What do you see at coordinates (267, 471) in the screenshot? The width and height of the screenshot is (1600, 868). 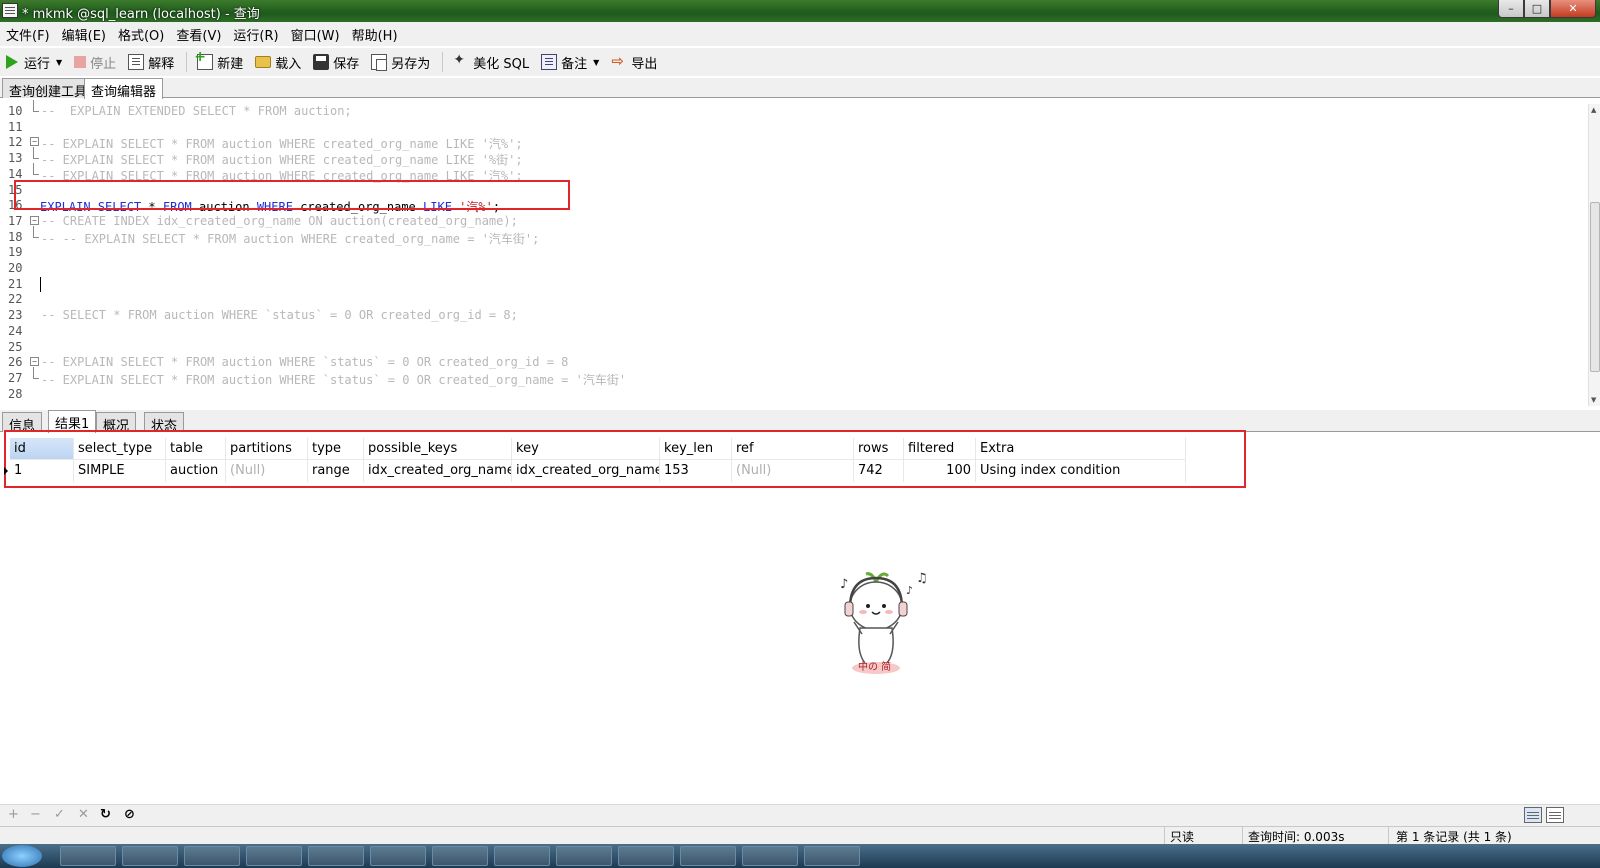 I see `cell-partitions: (Null)` at bounding box center [267, 471].